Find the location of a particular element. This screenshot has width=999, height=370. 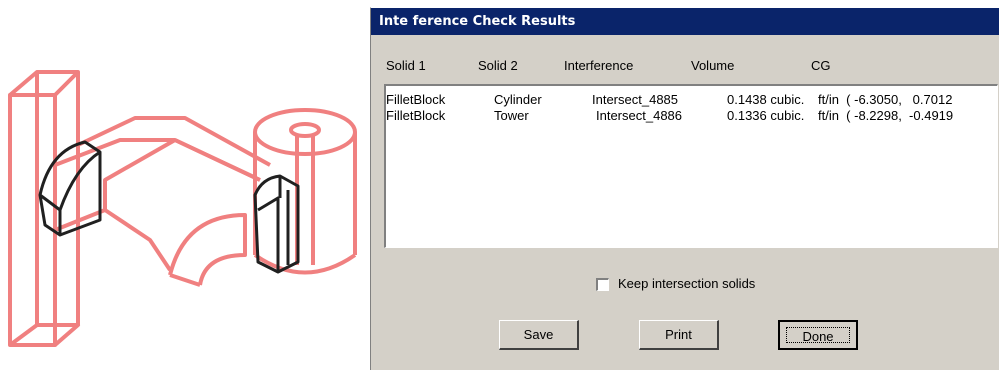

column-header-solid1: Solid 1 is located at coordinates (406, 65).